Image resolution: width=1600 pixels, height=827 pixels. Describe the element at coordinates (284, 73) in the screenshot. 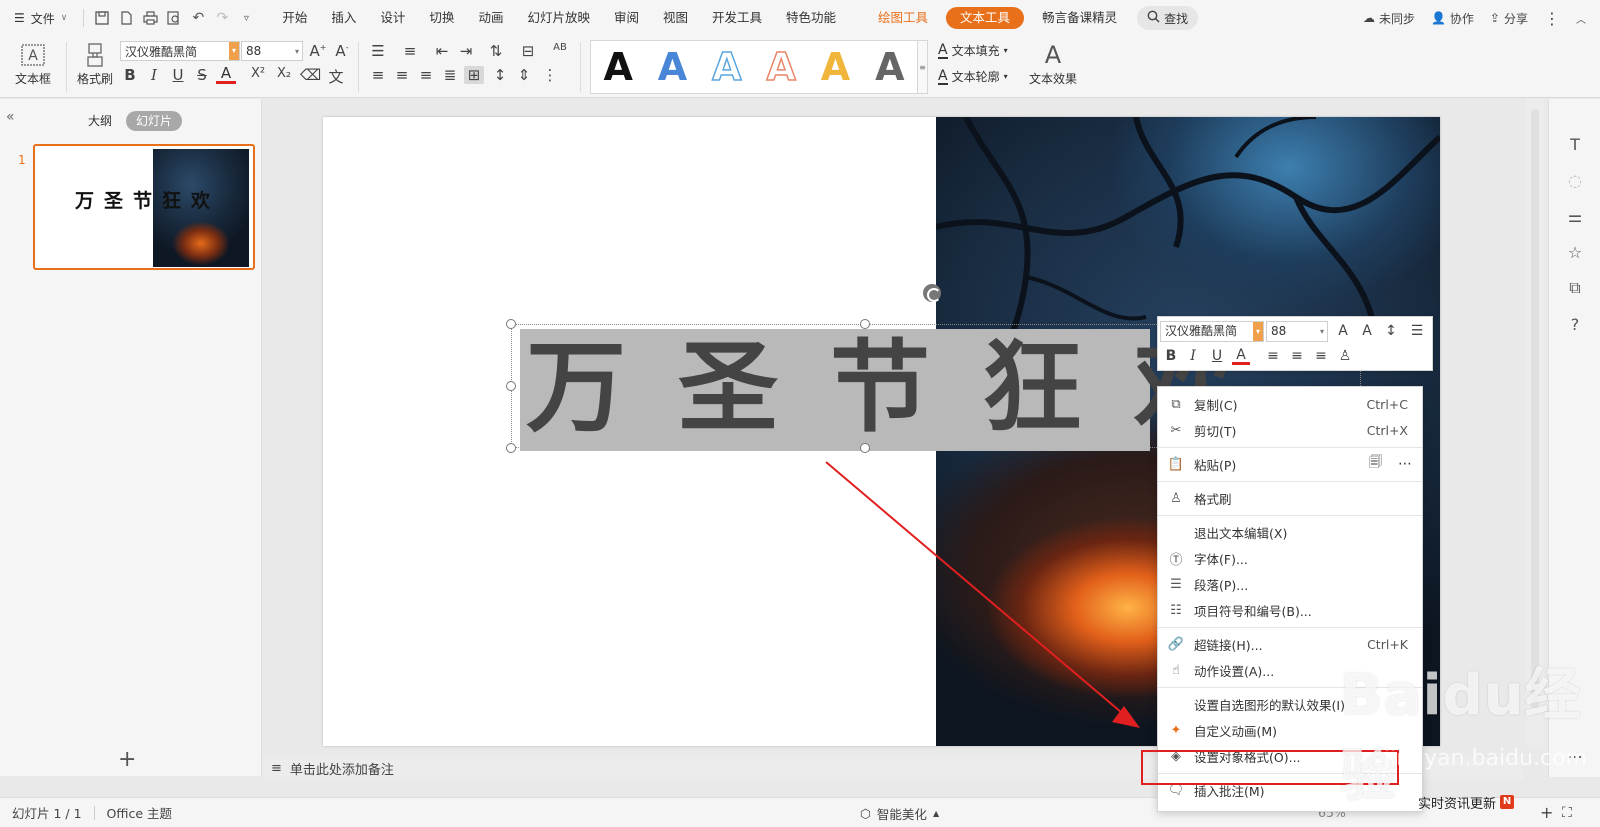

I see `subscript-icon: X₂` at that location.